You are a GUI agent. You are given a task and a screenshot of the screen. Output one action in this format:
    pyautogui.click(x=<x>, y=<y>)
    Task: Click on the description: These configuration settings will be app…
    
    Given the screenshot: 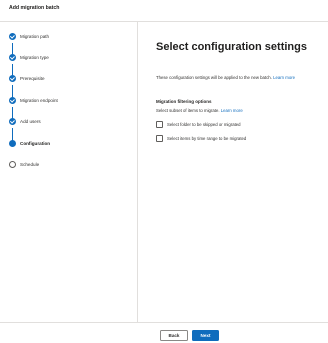 What is the action you would take?
    pyautogui.click(x=214, y=77)
    